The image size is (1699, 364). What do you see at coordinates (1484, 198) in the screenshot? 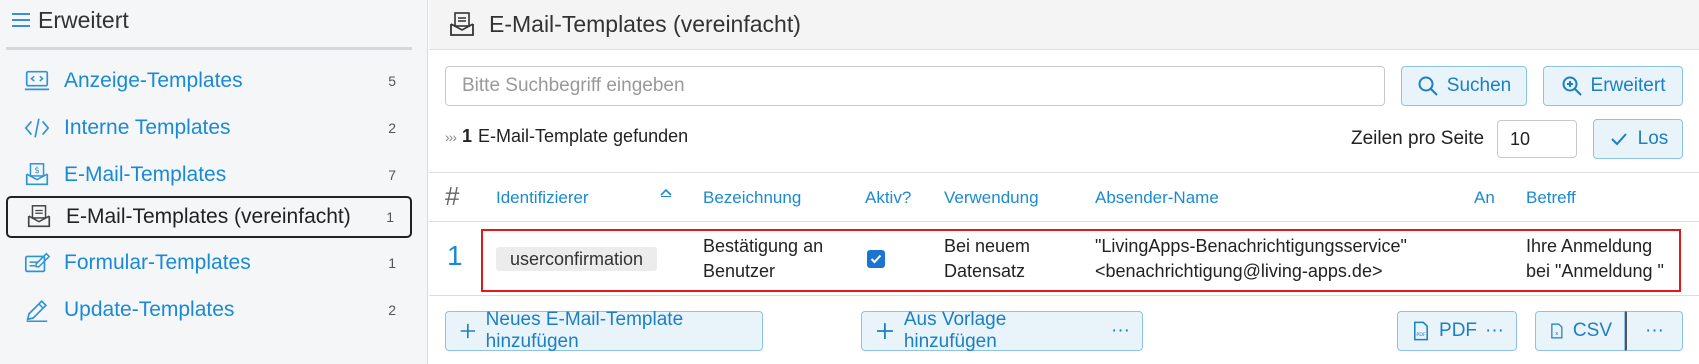
I see `column-header-to: An` at bounding box center [1484, 198].